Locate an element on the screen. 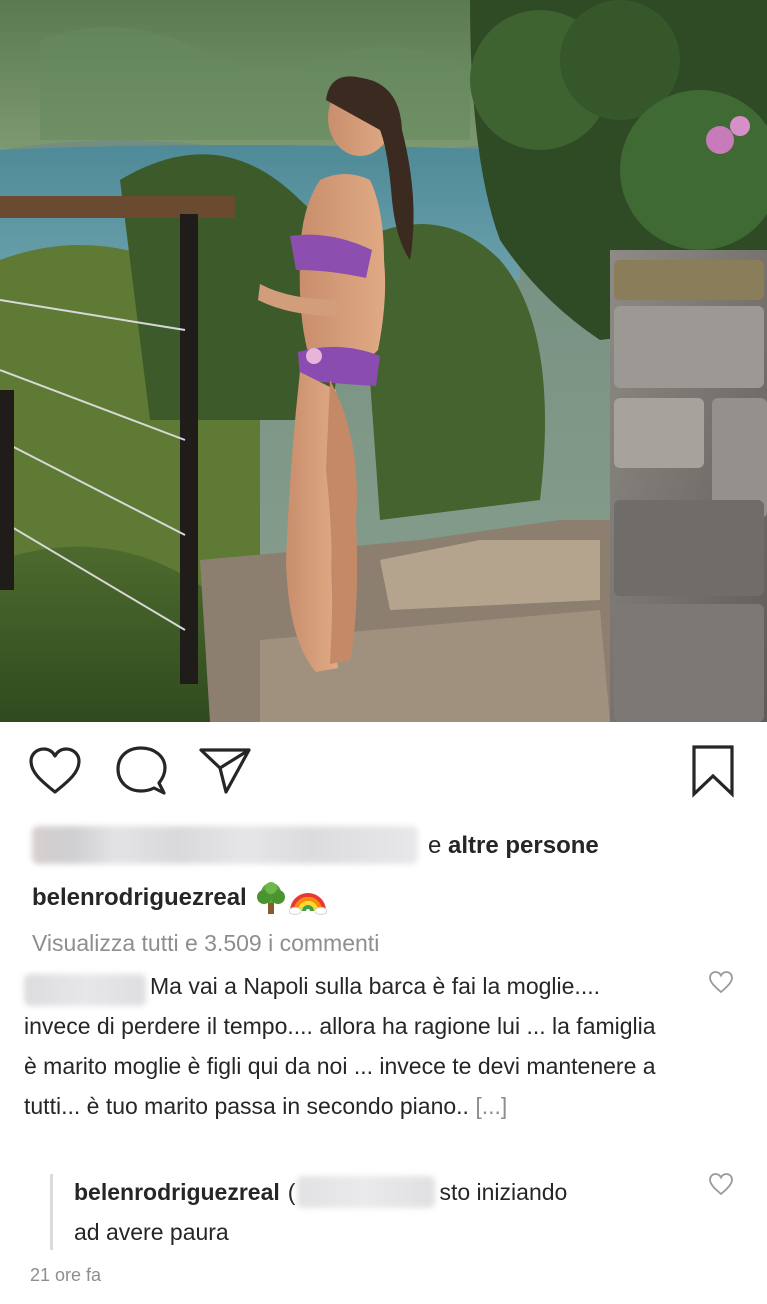 Image resolution: width=767 pixels, height=1304 pixels. like-button is located at coordinates (55, 771).